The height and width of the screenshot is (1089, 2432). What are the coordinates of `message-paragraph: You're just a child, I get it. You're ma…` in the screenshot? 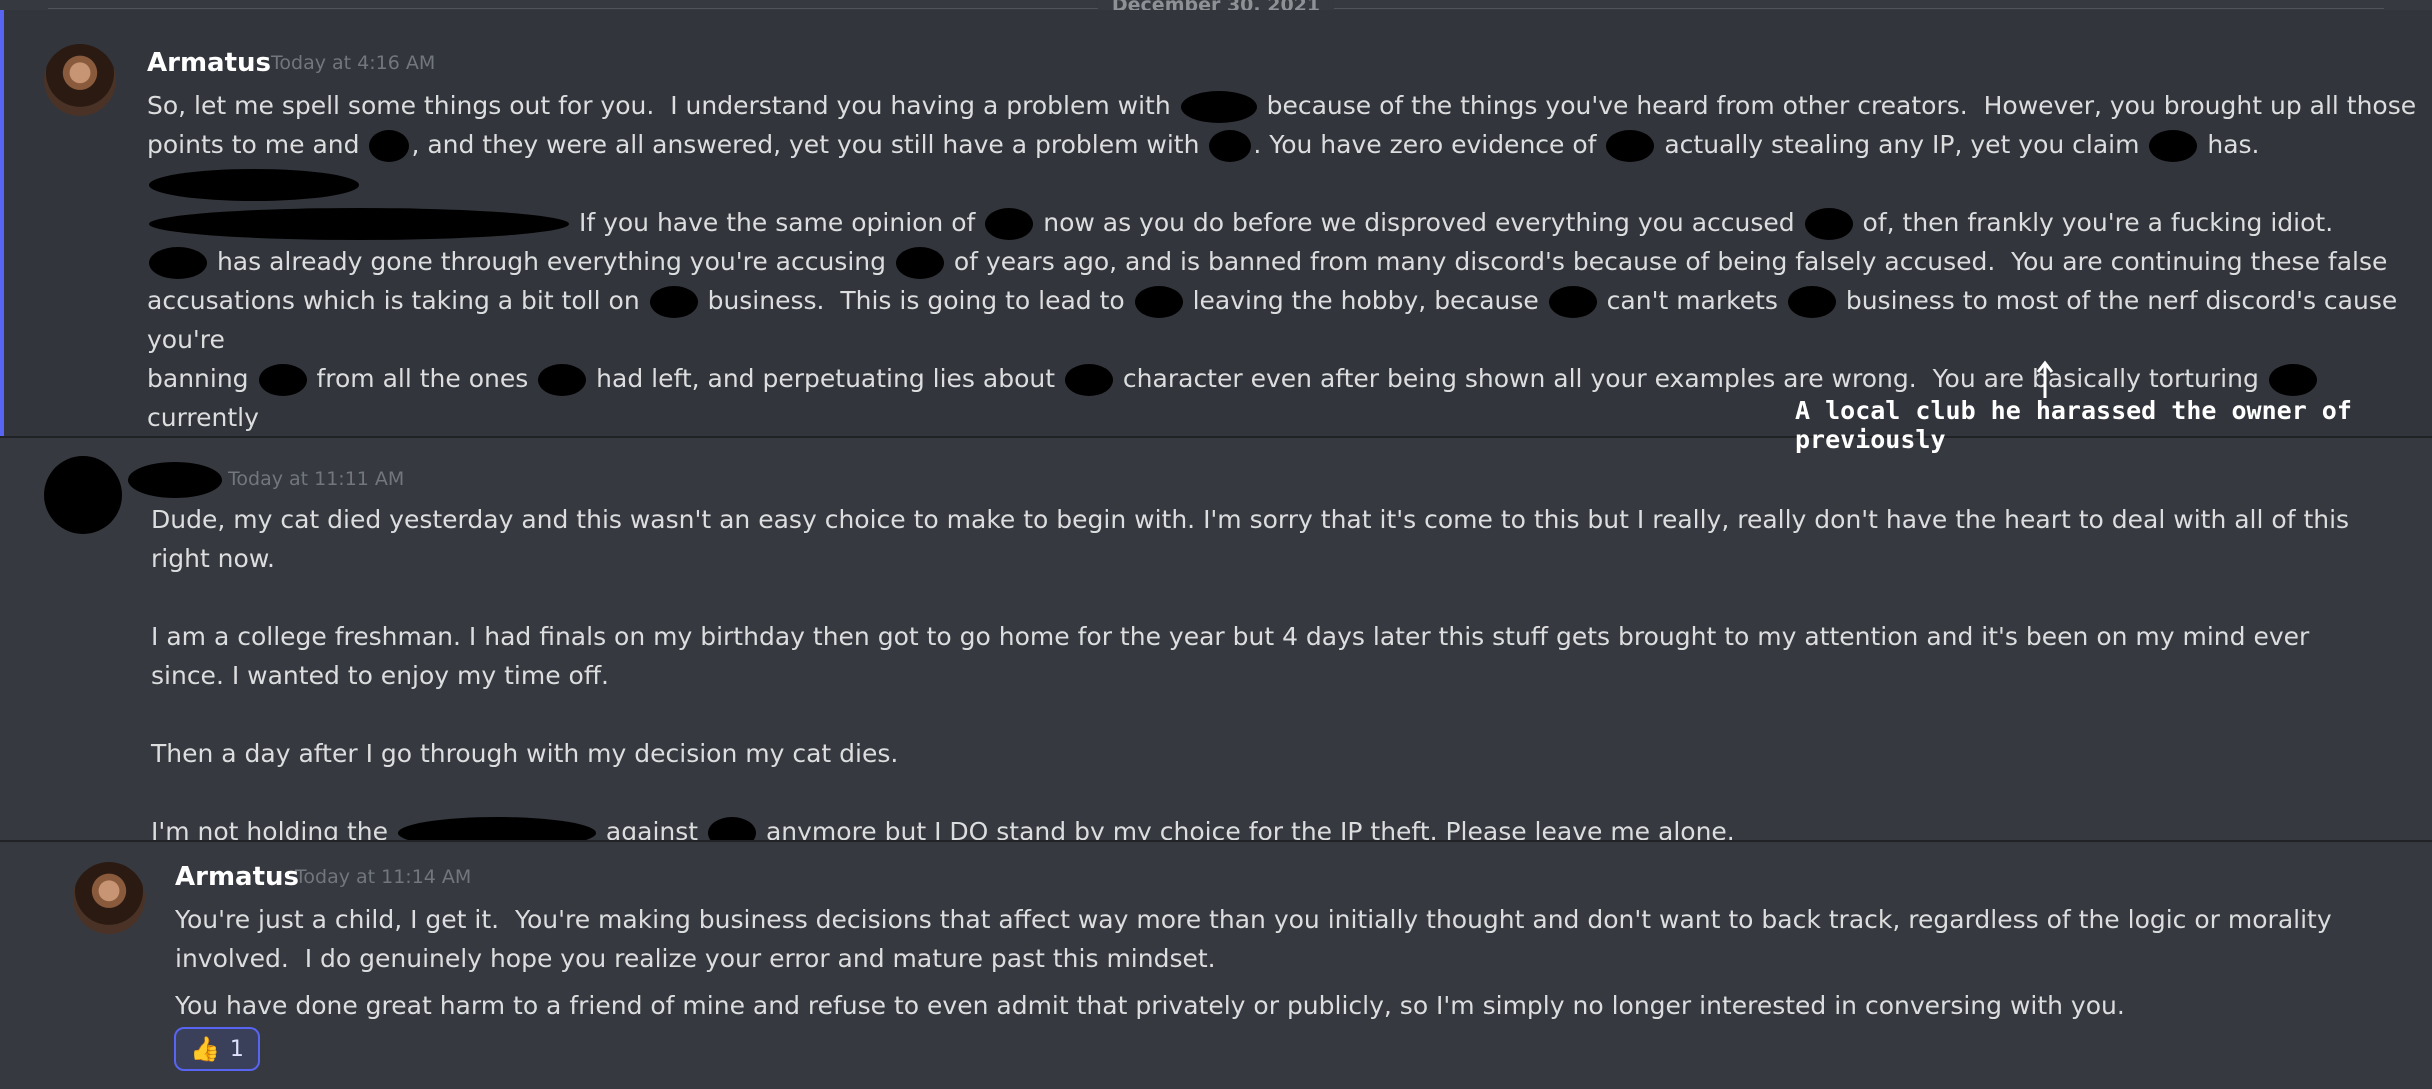 It's located at (1257, 939).